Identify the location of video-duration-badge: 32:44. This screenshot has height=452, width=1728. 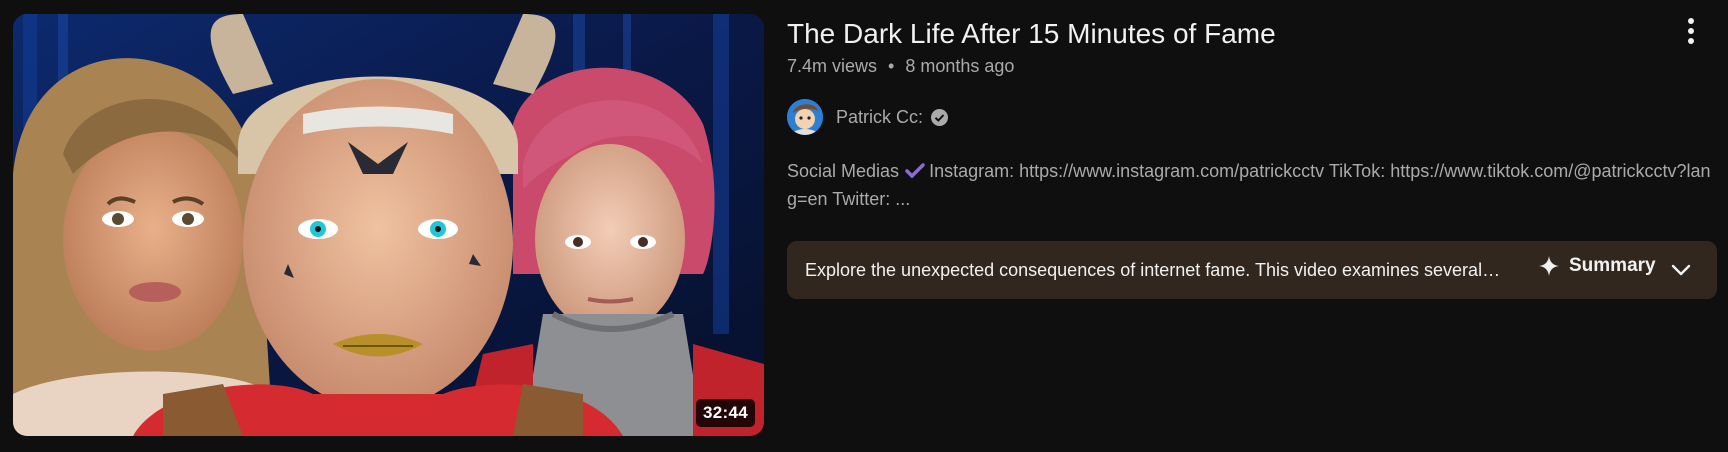
(725, 413).